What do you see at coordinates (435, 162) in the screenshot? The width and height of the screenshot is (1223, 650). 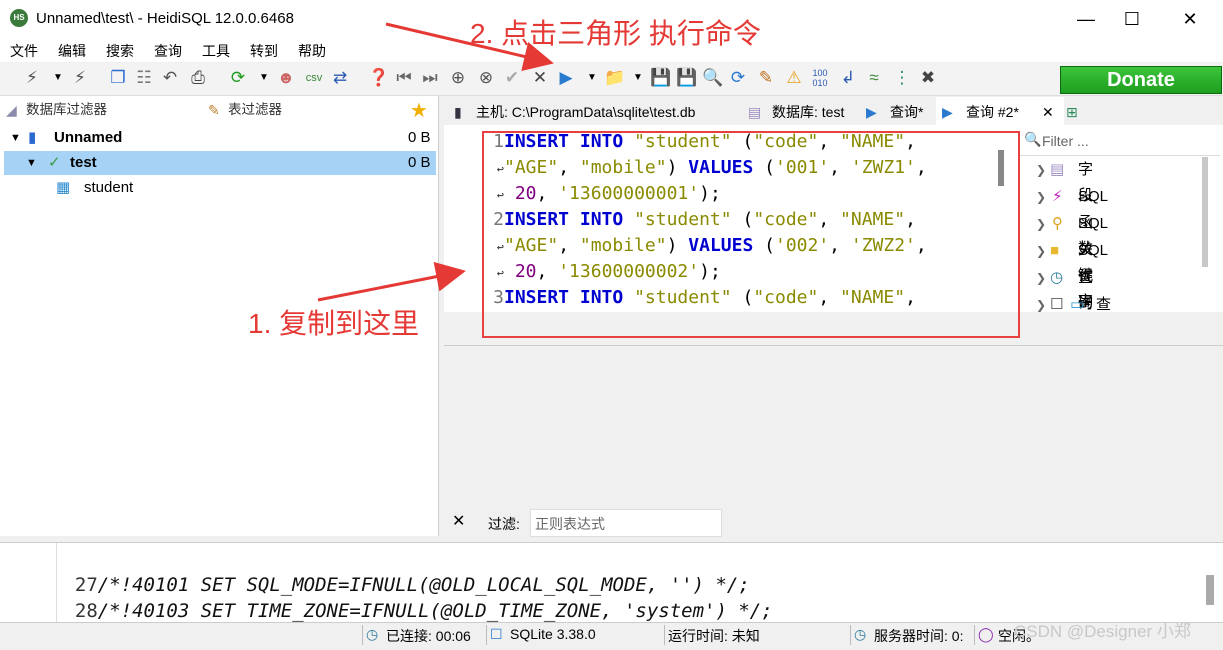 I see `annotation-arrows` at bounding box center [435, 162].